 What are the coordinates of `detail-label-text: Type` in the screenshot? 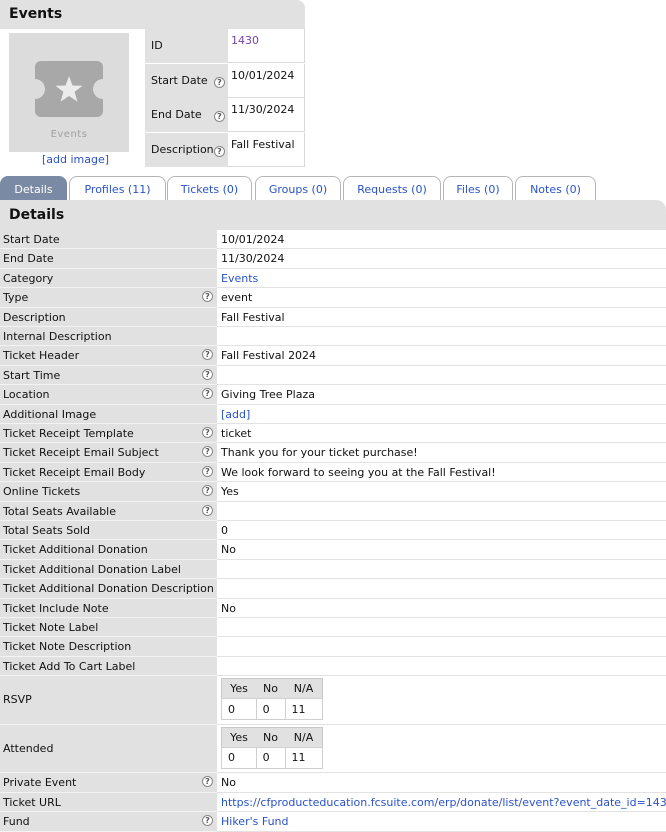 It's located at (16, 298).